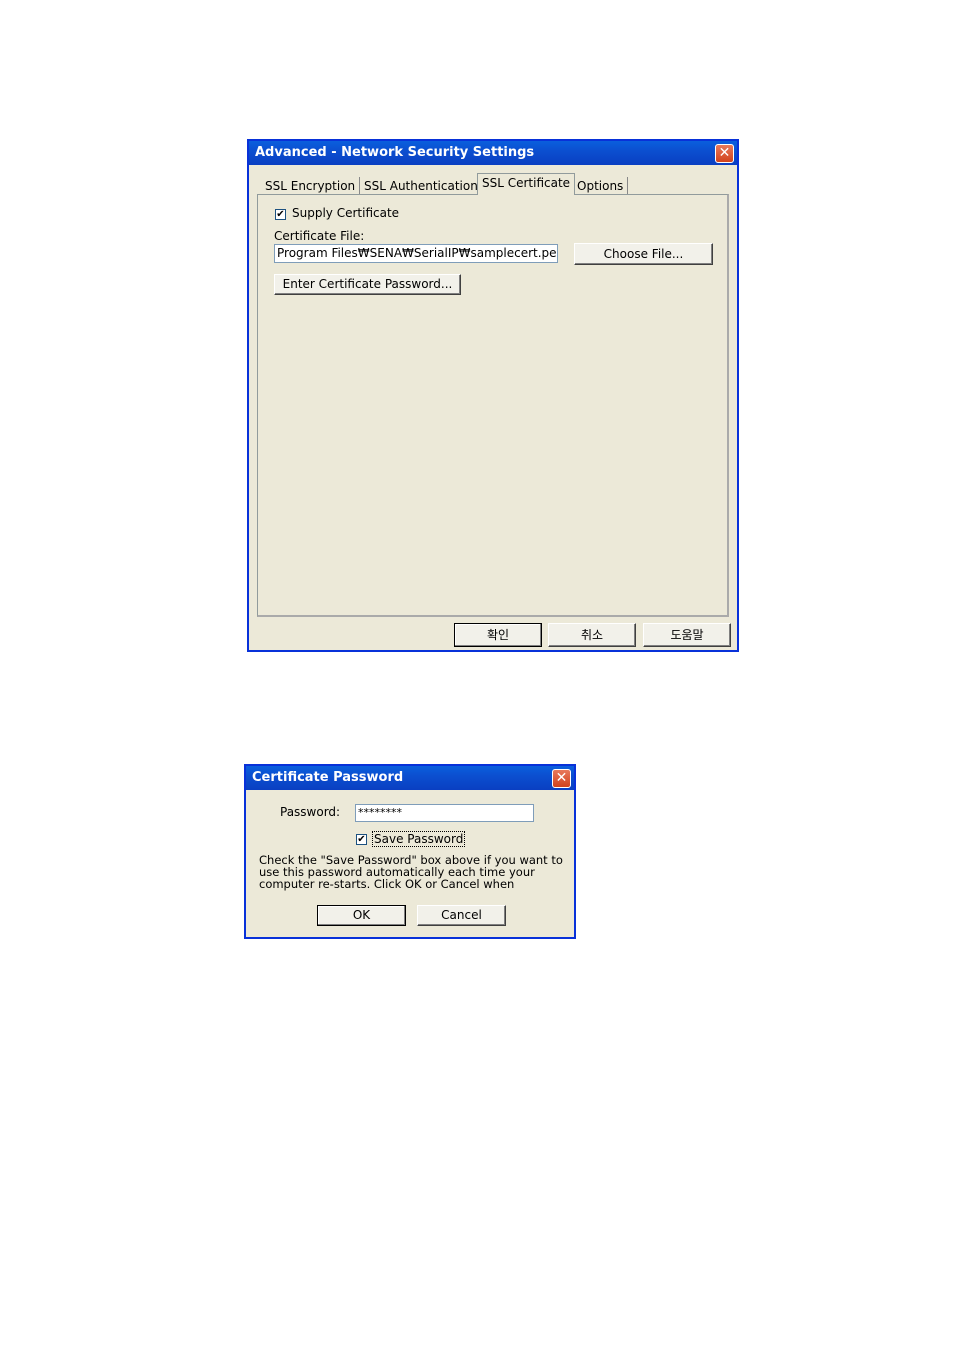  Describe the element at coordinates (526, 184) in the screenshot. I see `tab-ssl-certificate: SSL Certificate` at that location.